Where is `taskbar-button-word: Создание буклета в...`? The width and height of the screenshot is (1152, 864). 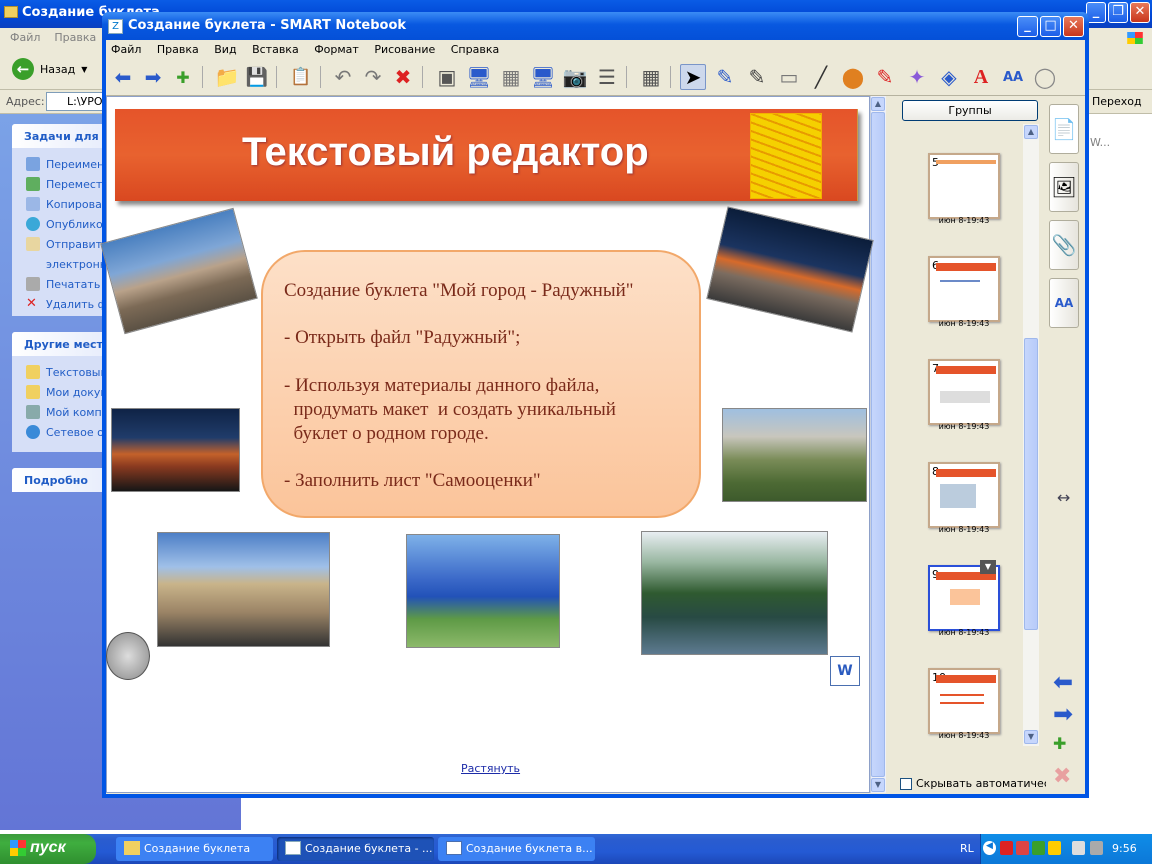
taskbar-button-word: Создание буклета в... is located at coordinates (516, 849).